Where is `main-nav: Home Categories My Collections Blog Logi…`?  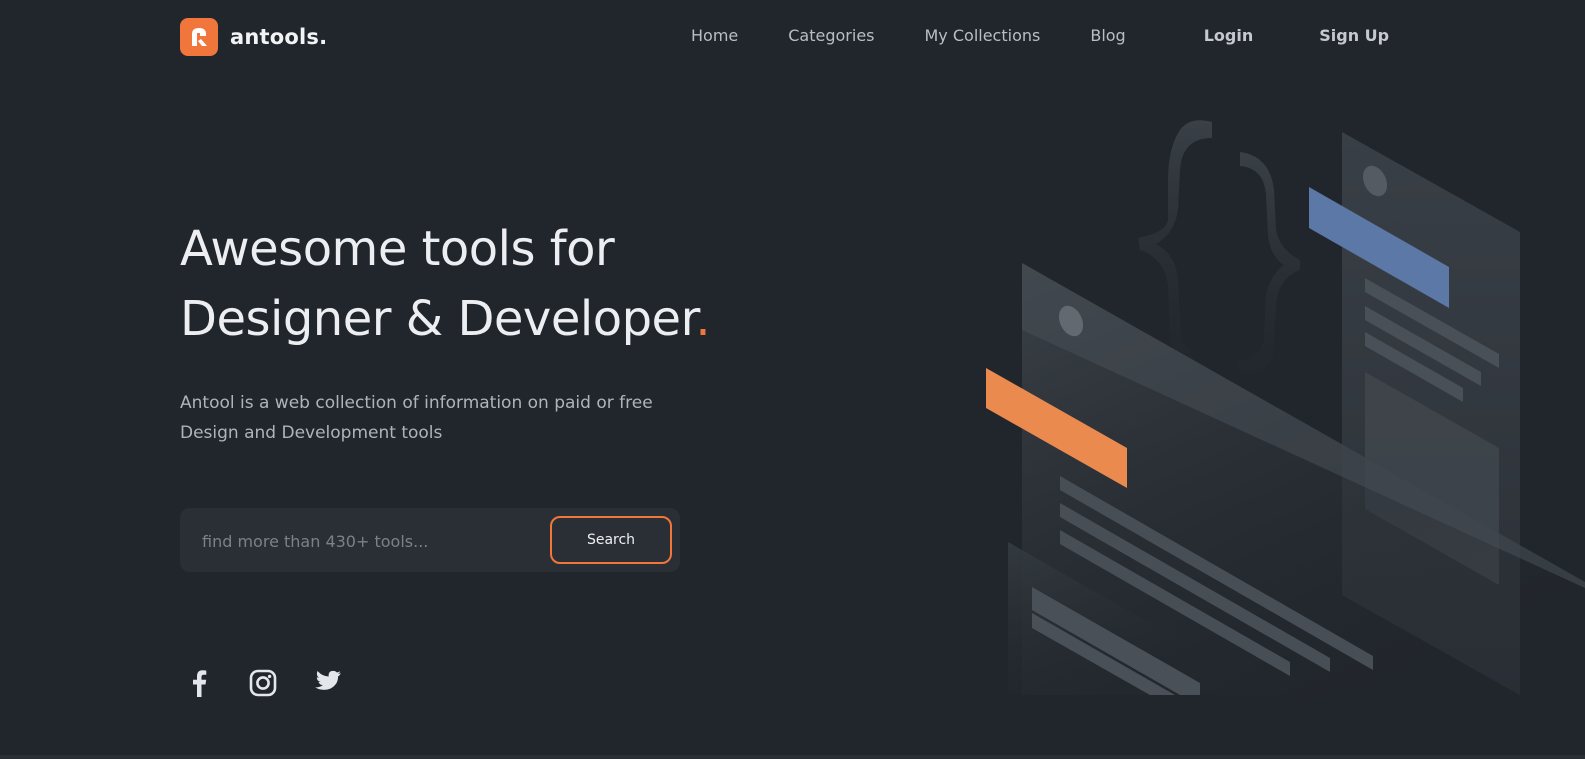 main-nav: Home Categories My Collections Blog Logi… is located at coordinates (1040, 35).